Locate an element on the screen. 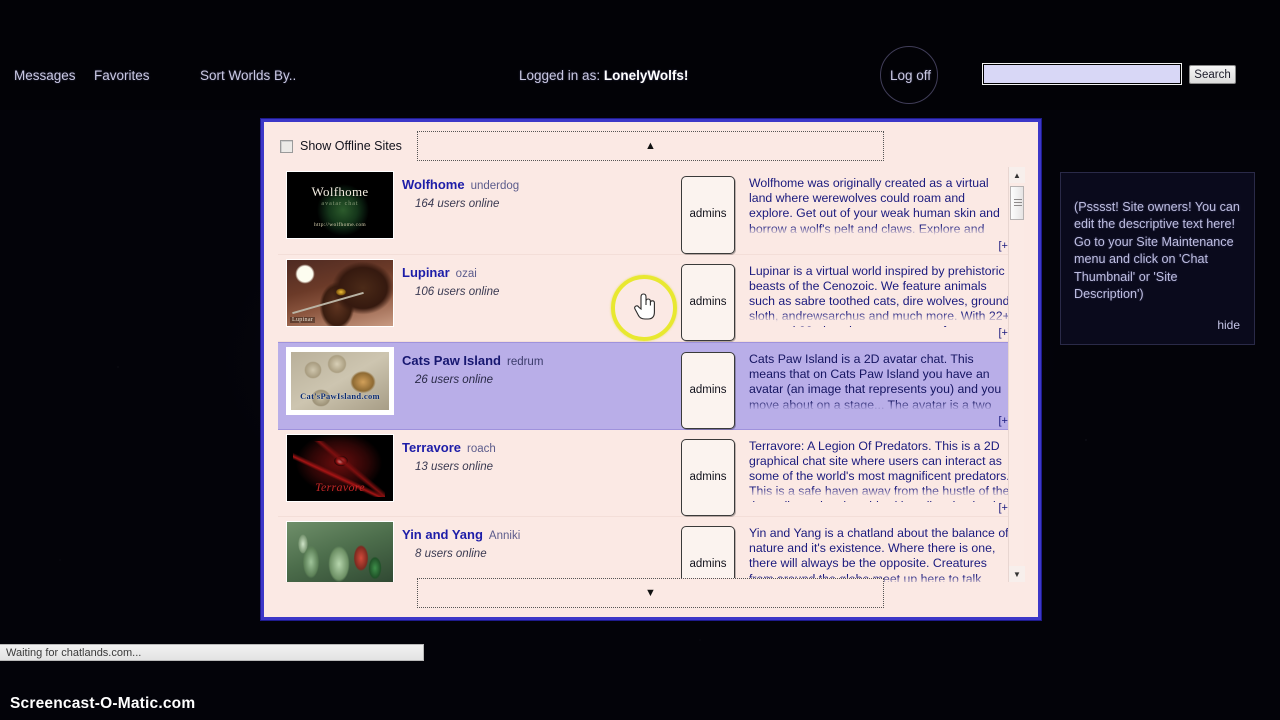  thumbnail-caption: Wolfhome is located at coordinates (340, 191).